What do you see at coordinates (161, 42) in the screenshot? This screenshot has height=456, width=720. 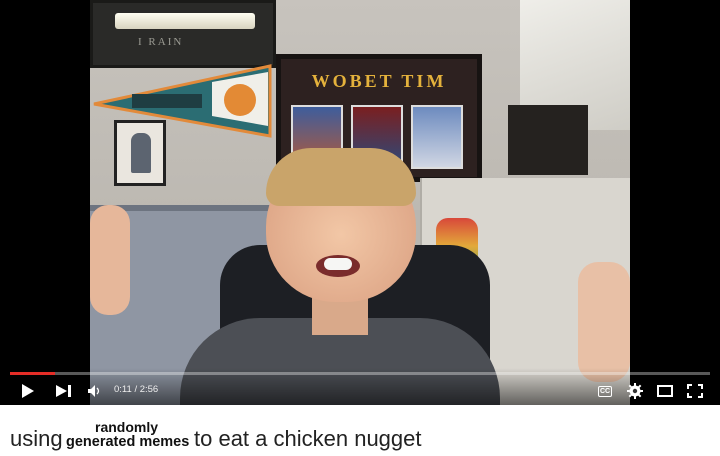 I see `framed-sign-text: I RAIN` at bounding box center [161, 42].